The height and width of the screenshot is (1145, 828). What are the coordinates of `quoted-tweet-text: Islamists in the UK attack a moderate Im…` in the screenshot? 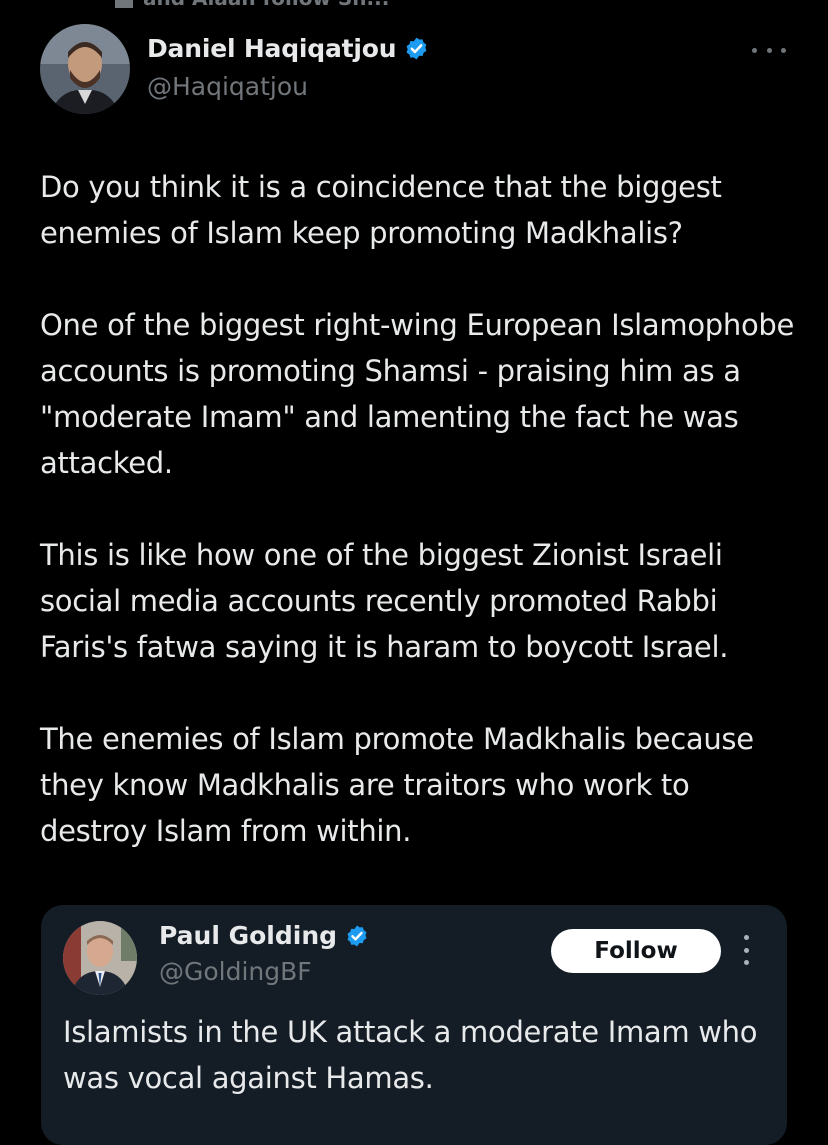 It's located at (410, 1055).